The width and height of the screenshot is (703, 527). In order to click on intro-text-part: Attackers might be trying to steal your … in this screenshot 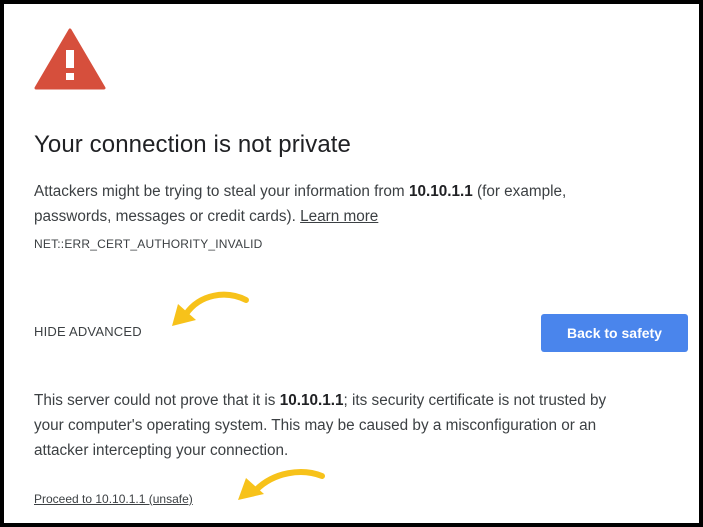, I will do `click(221, 191)`.